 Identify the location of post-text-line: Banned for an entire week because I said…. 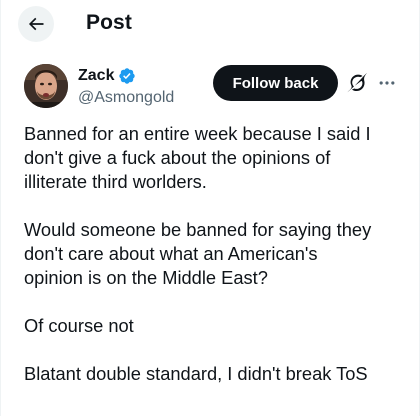
(197, 133).